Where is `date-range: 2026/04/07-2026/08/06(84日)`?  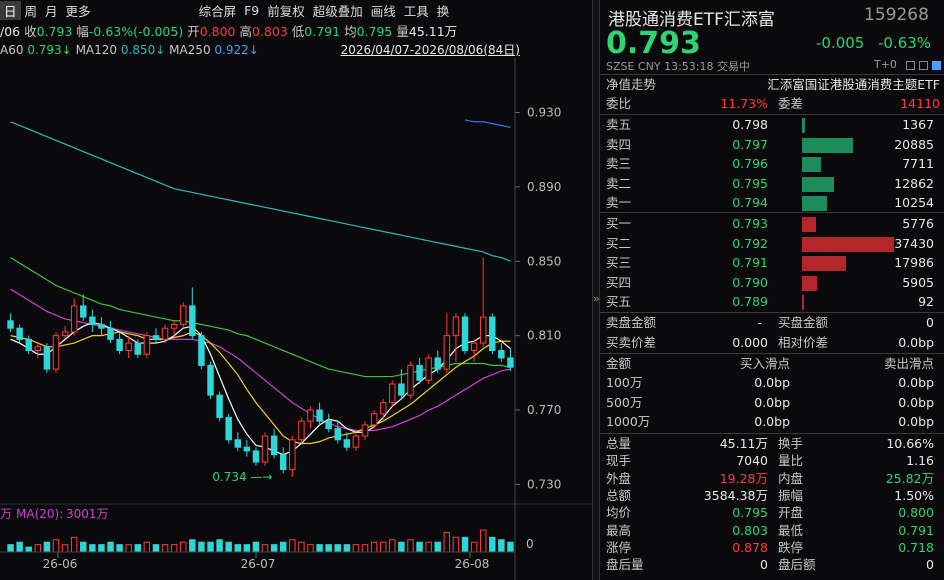 date-range: 2026/04/07-2026/08/06(84日) is located at coordinates (430, 50).